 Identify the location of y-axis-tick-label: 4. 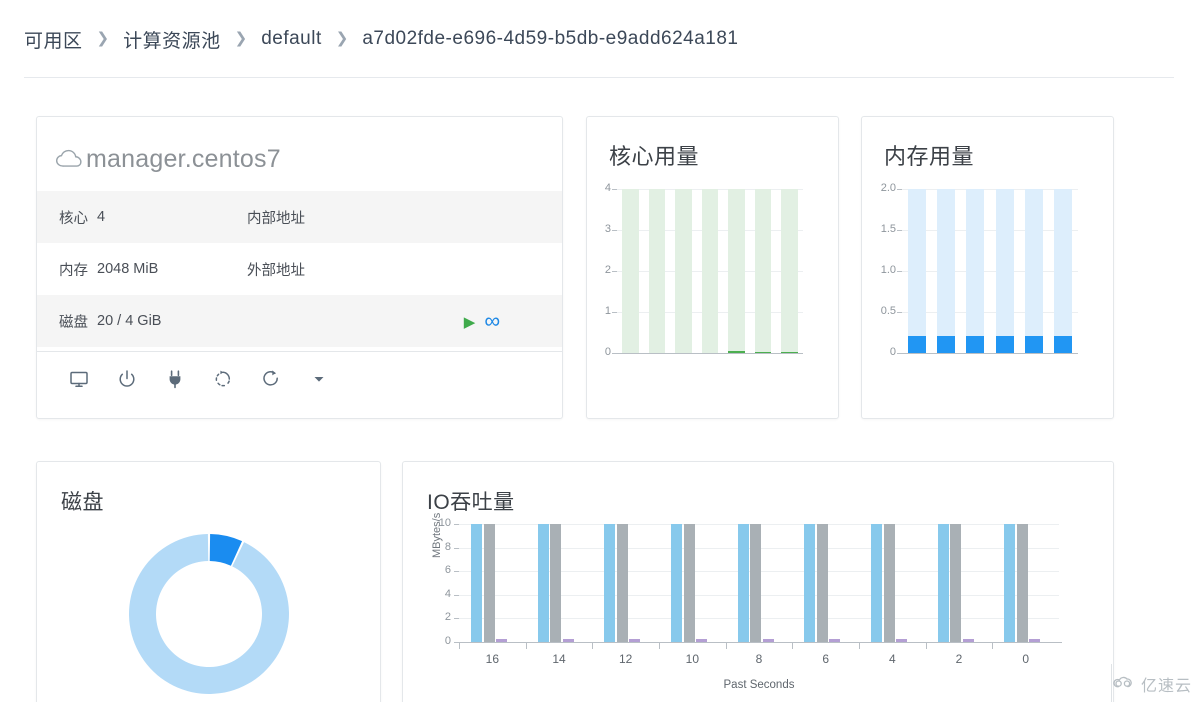
(607, 188).